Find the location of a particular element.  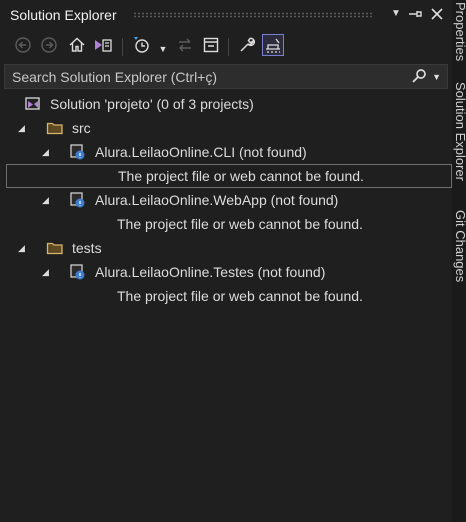

properties-wrench-icon is located at coordinates (247, 45).